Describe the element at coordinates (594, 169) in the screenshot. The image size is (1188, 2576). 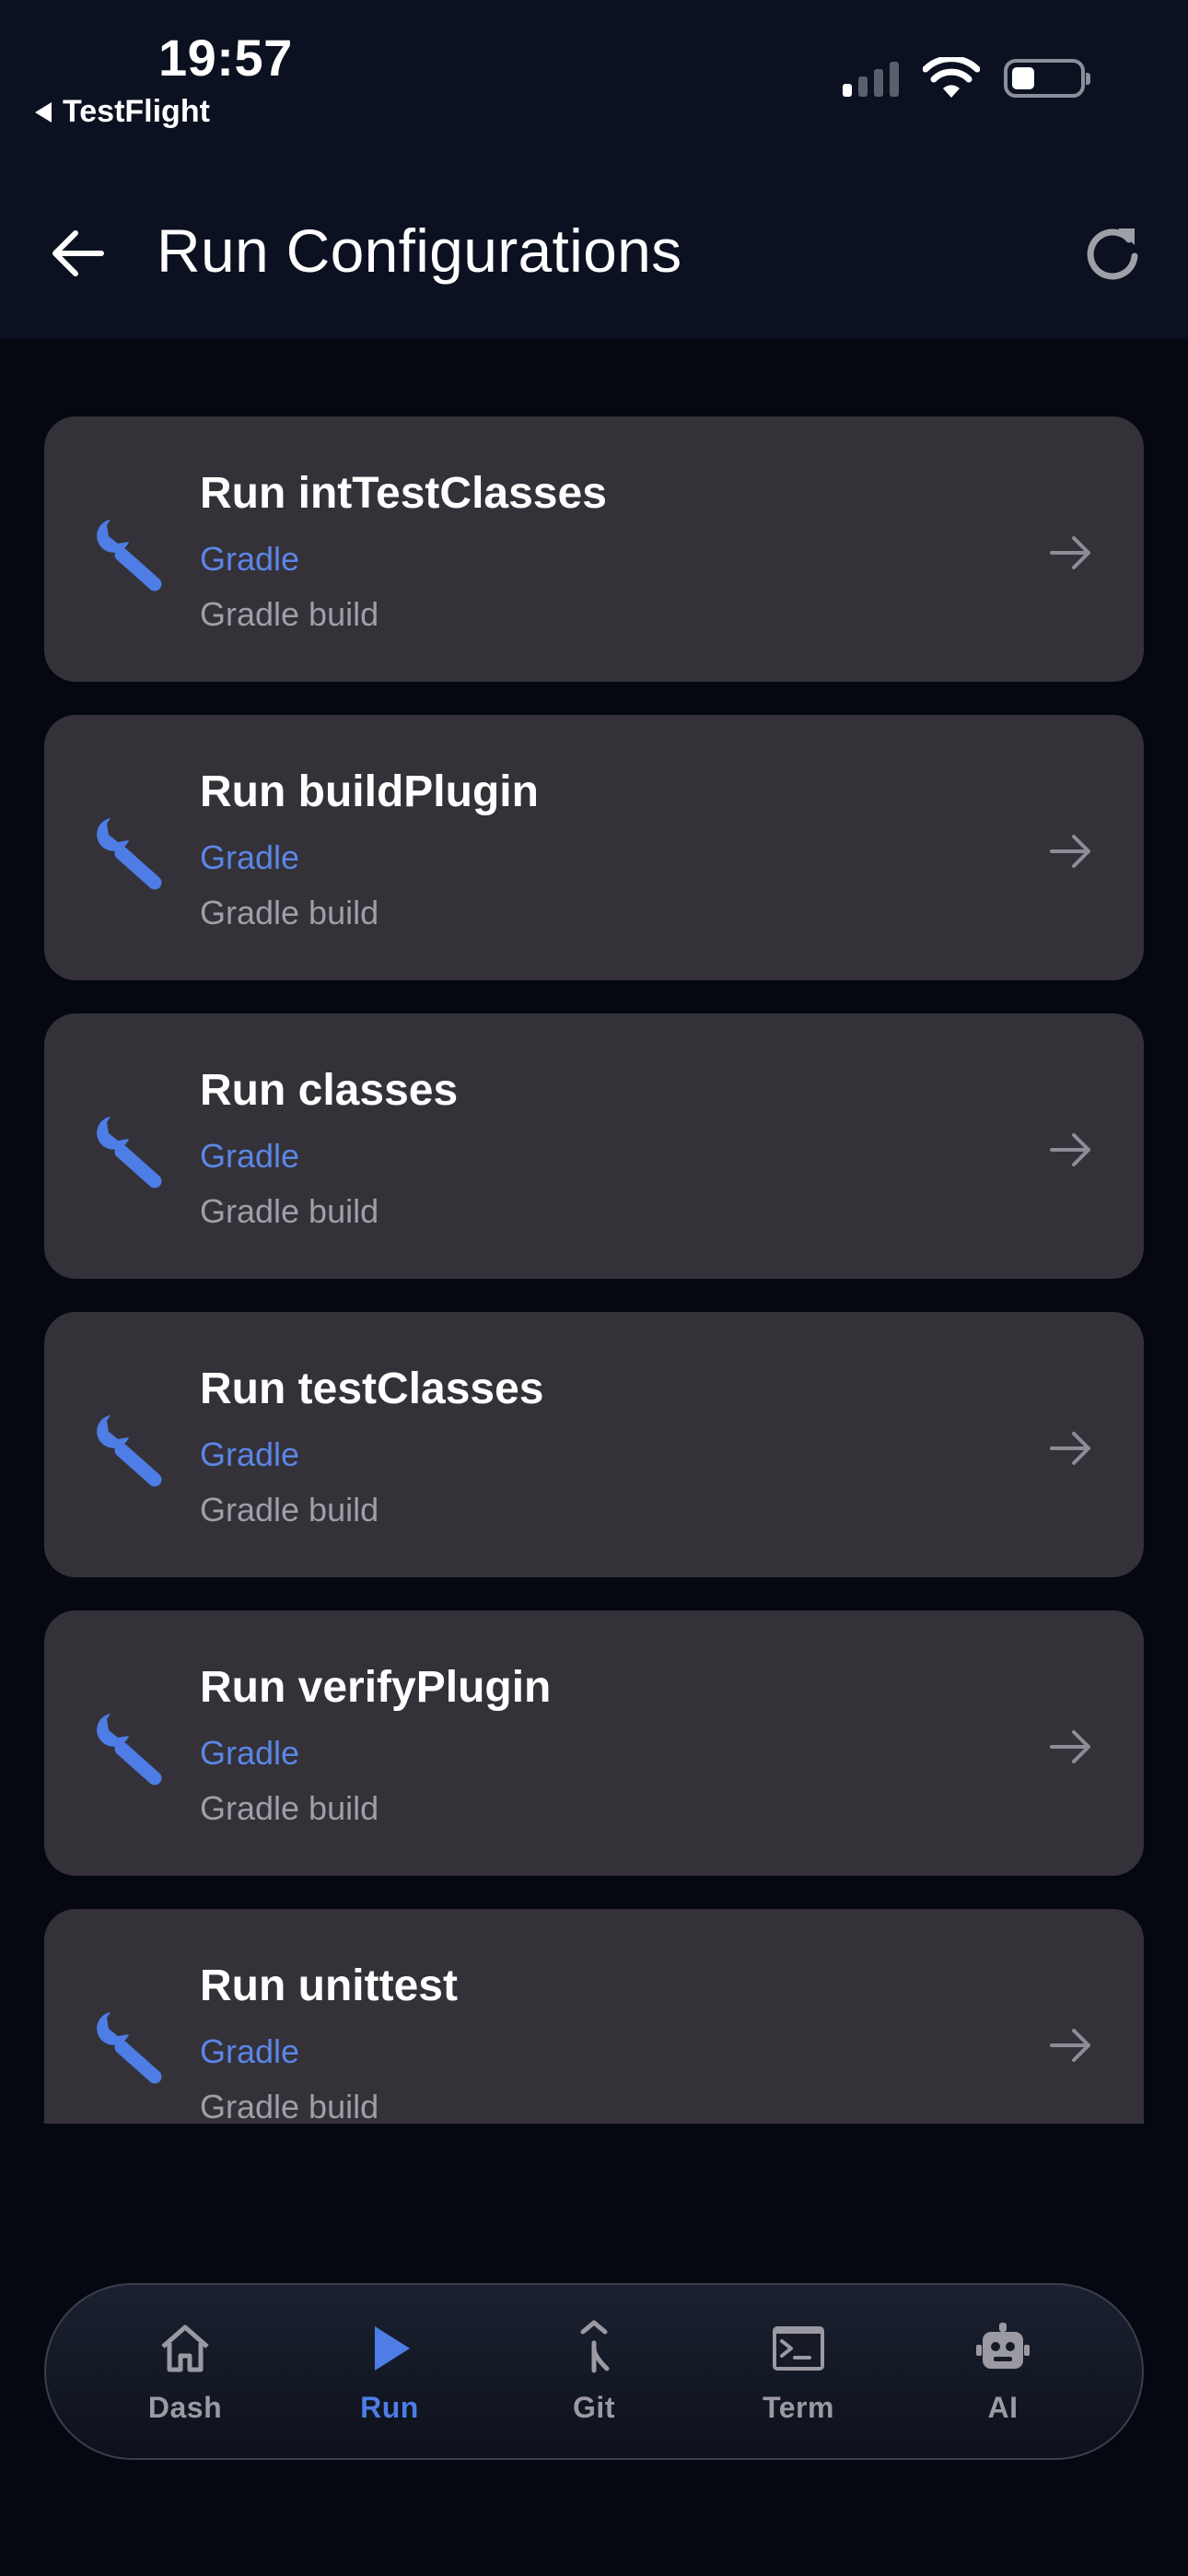
I see `top-bar: 19:57 TestFlight Run Configurations` at that location.